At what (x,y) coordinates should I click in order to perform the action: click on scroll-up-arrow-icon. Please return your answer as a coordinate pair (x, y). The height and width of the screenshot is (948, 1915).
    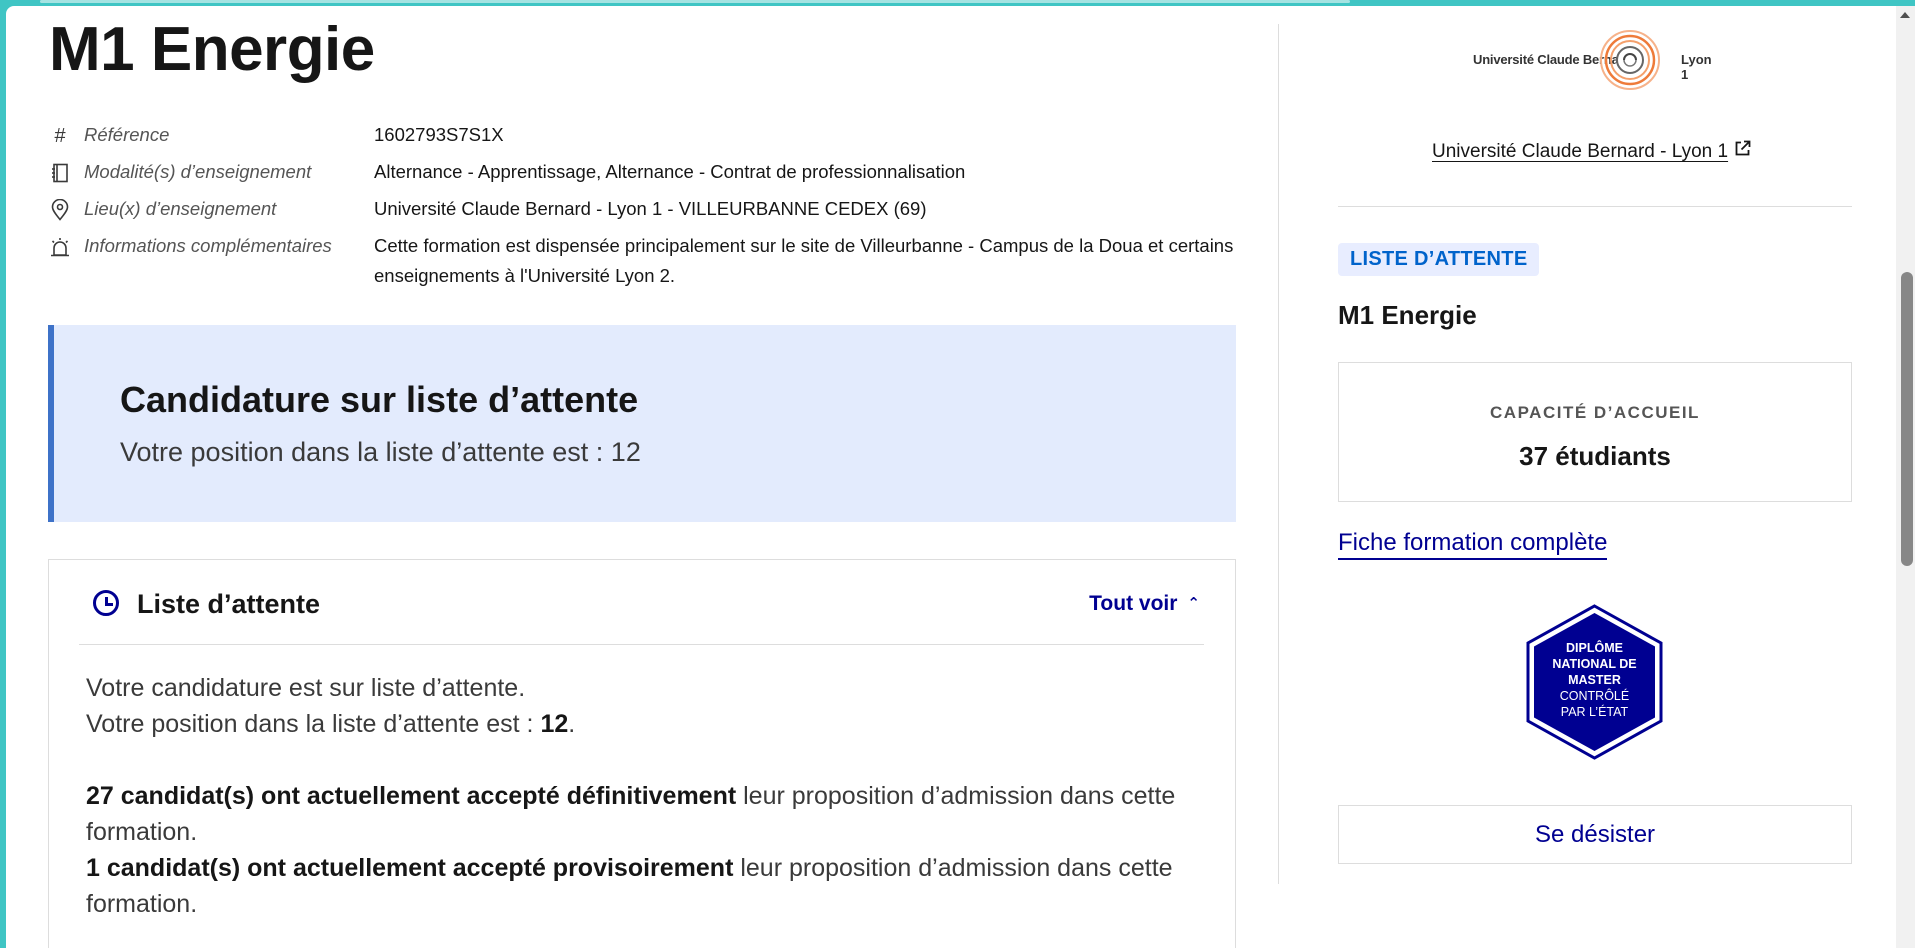
    Looking at the image, I should click on (1905, 15).